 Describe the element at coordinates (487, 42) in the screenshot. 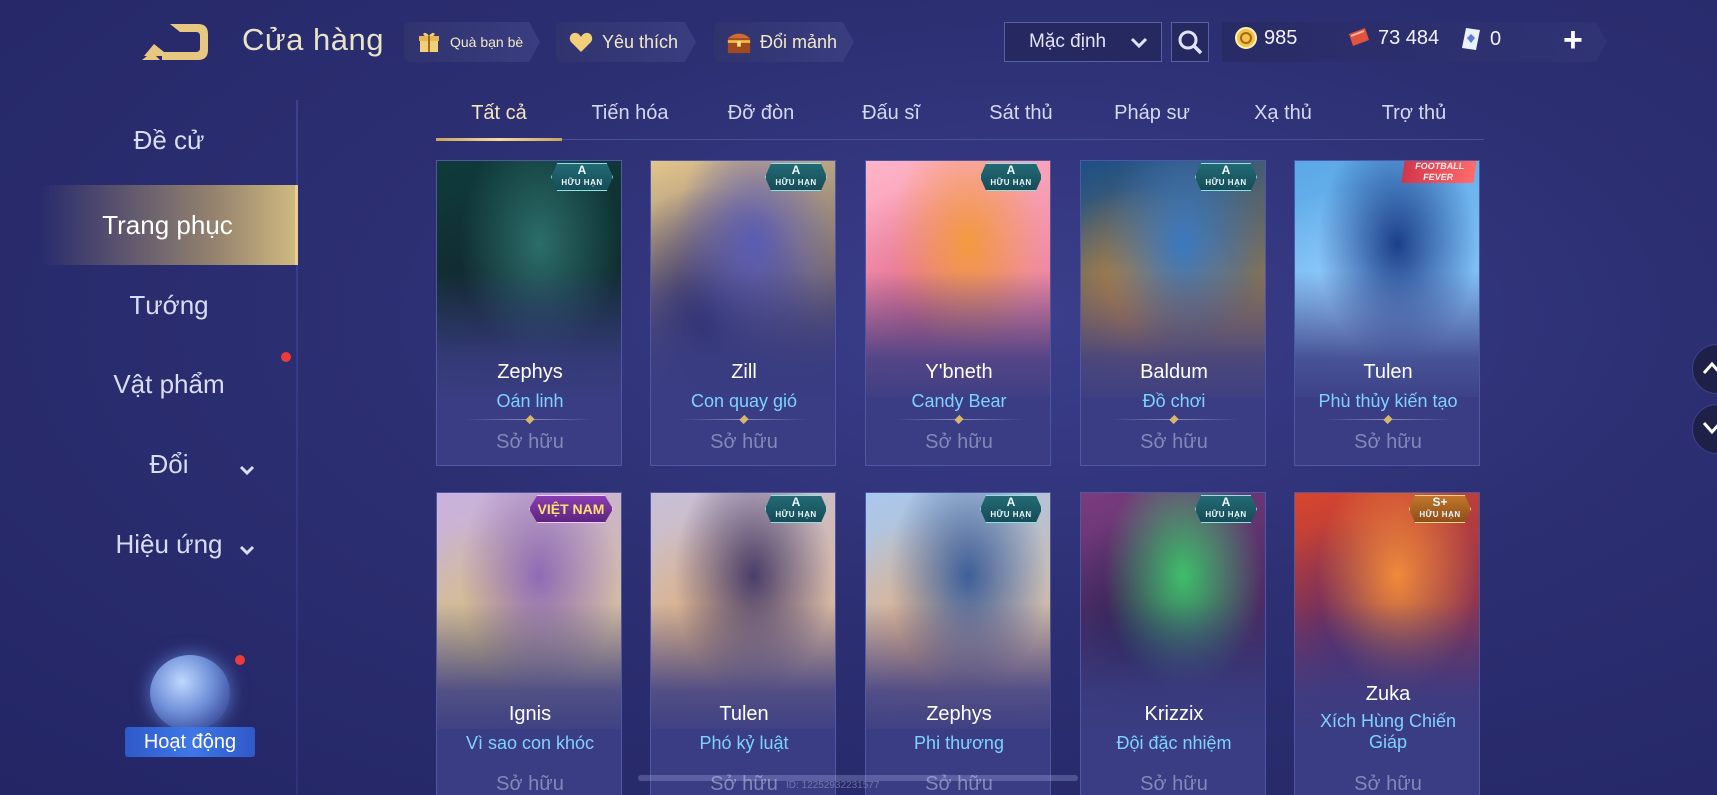

I see `friend-gift-label: Quà bạn bè` at that location.